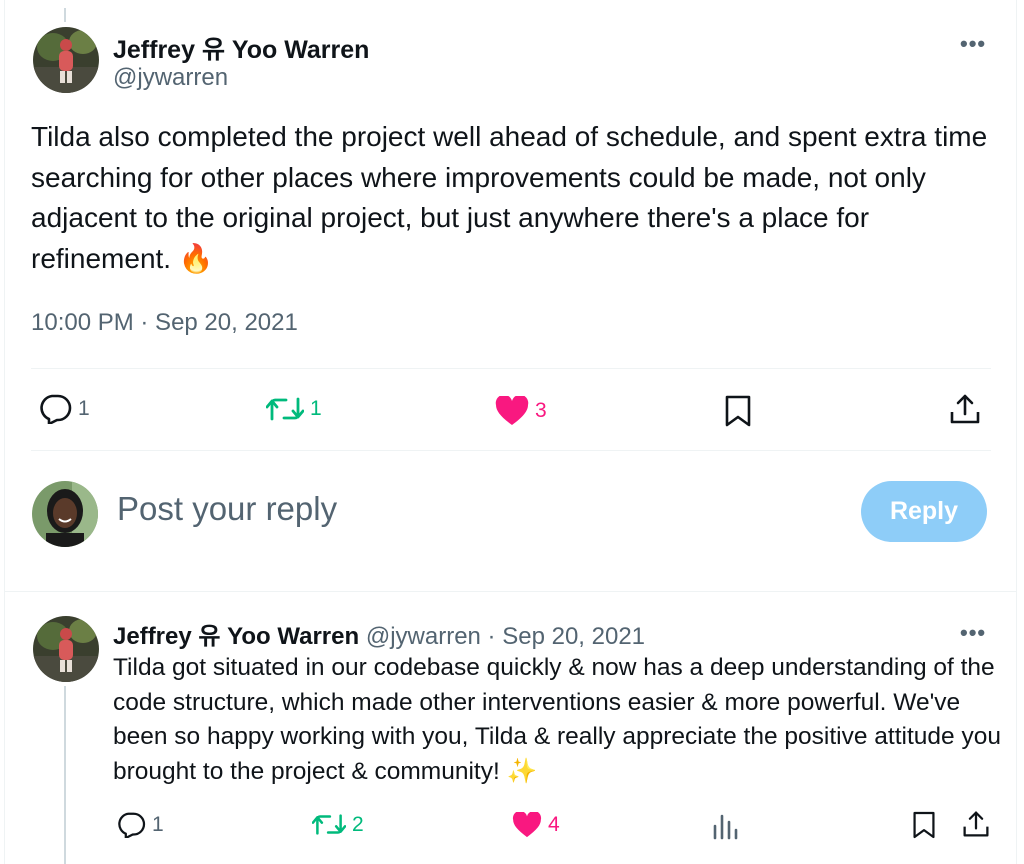 The image size is (1024, 864). What do you see at coordinates (554, 824) in the screenshot?
I see `reply-like-count: 4` at bounding box center [554, 824].